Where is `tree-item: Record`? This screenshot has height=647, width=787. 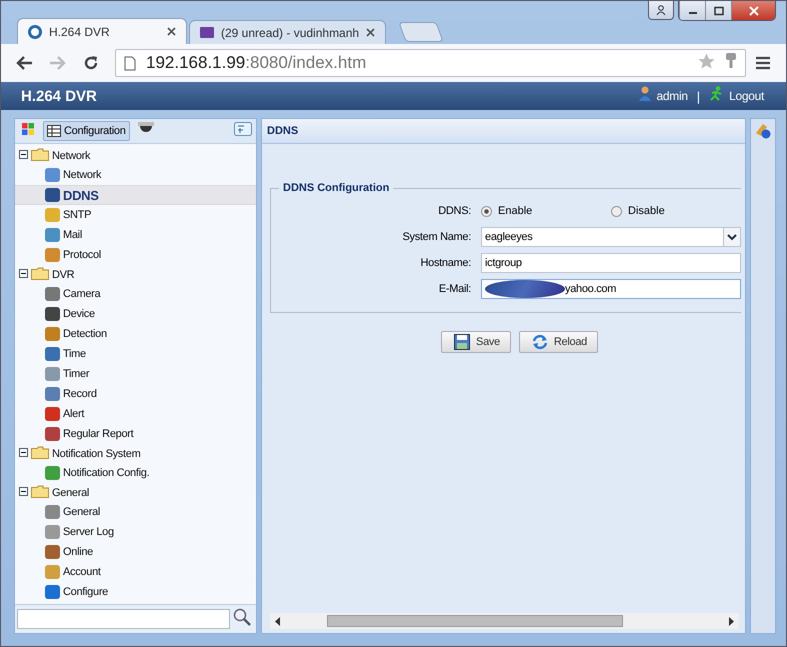
tree-item: Record is located at coordinates (135, 394).